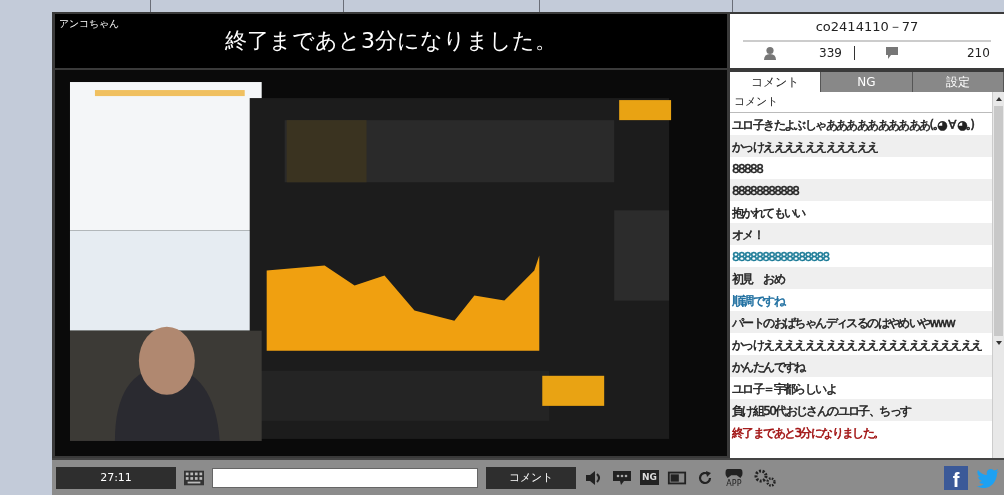 This screenshot has width=1004, height=495. Describe the element at coordinates (733, 477) in the screenshot. I see `app-button: APP` at that location.